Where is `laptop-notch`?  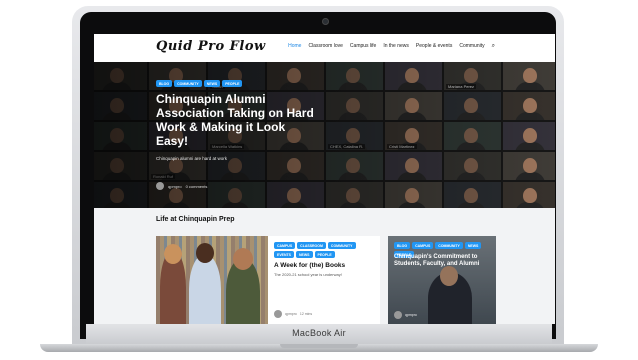 laptop-notch is located at coordinates (319, 346).